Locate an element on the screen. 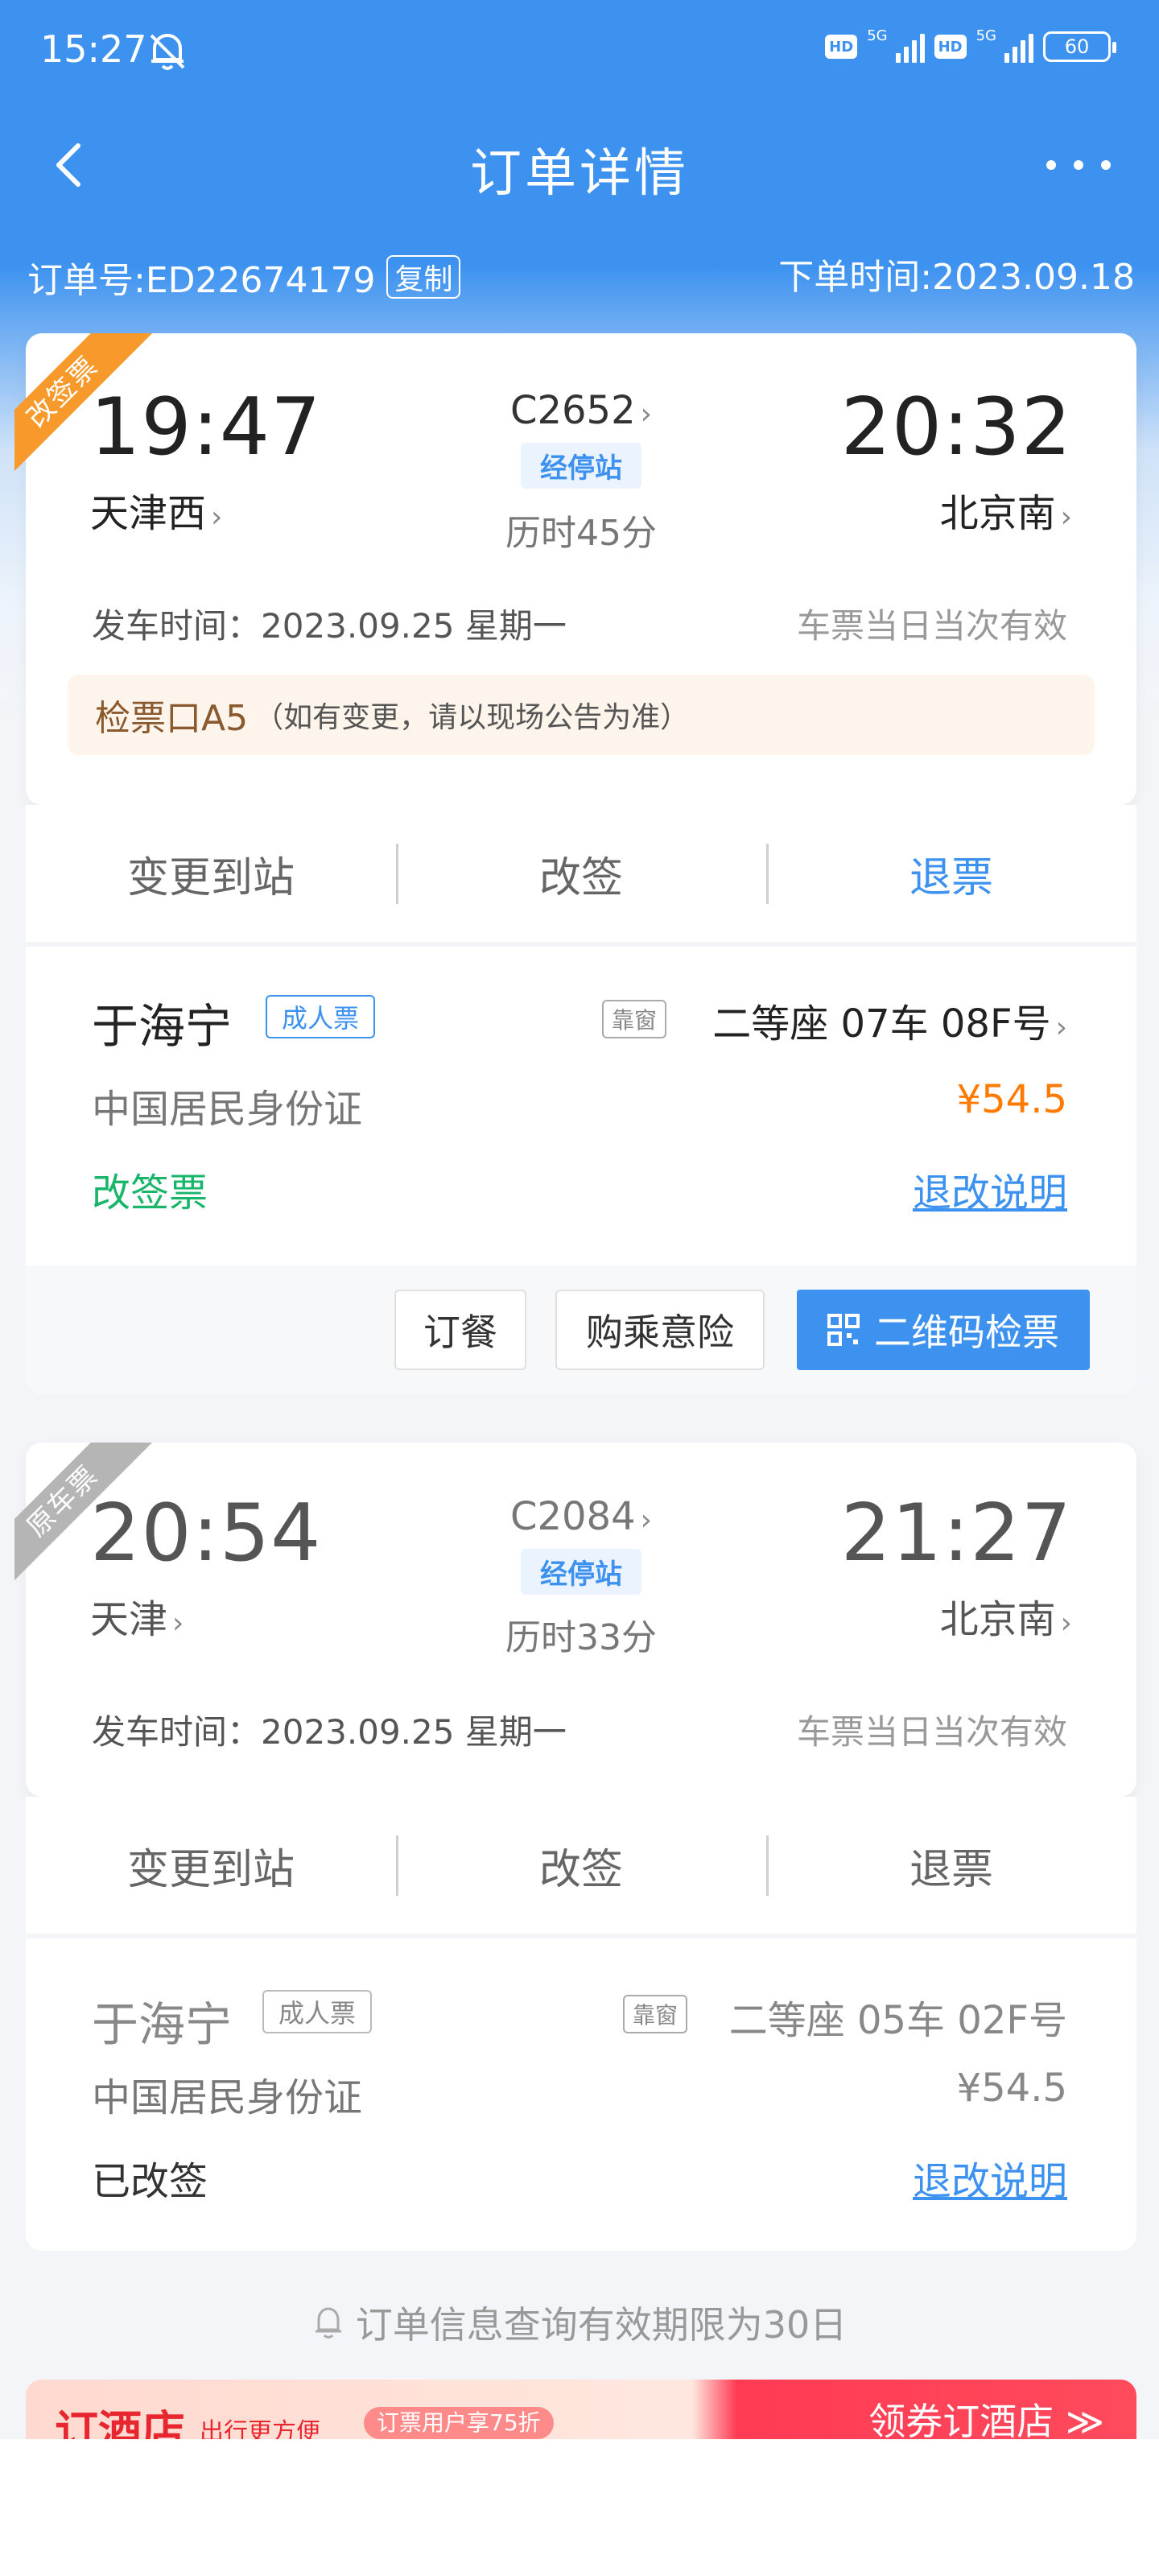 The image size is (1159, 2576). order-time: 下单时间:2023.09.18 is located at coordinates (956, 277).